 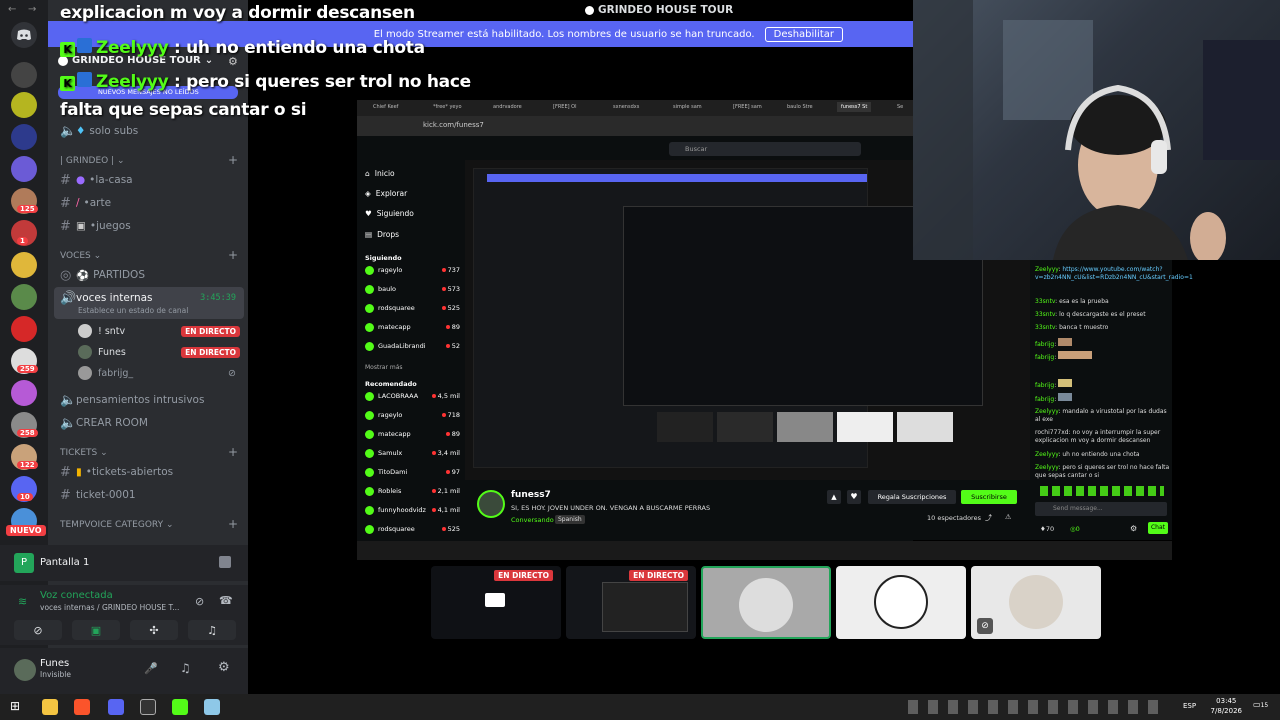 What do you see at coordinates (150, 472) in the screenshot?
I see `channel-tickets-abiertos: # ▮ •tickets-abiertos` at bounding box center [150, 472].